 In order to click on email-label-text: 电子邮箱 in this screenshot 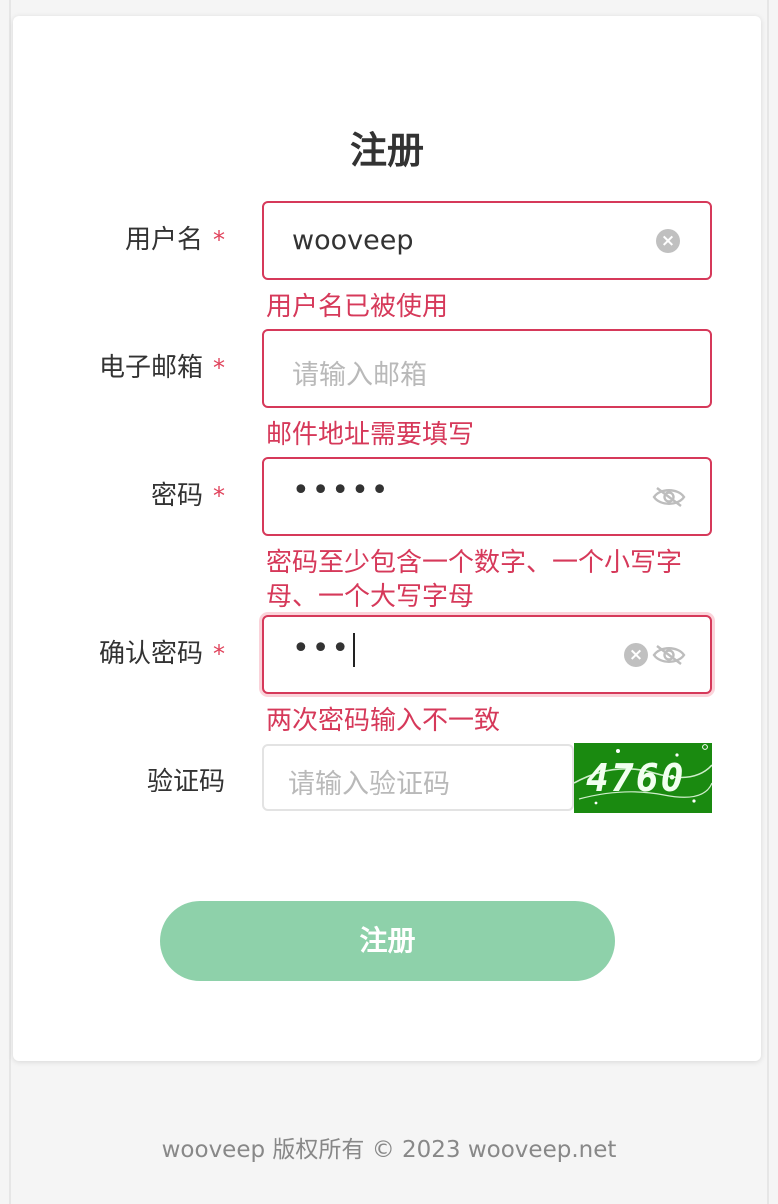, I will do `click(150, 368)`.